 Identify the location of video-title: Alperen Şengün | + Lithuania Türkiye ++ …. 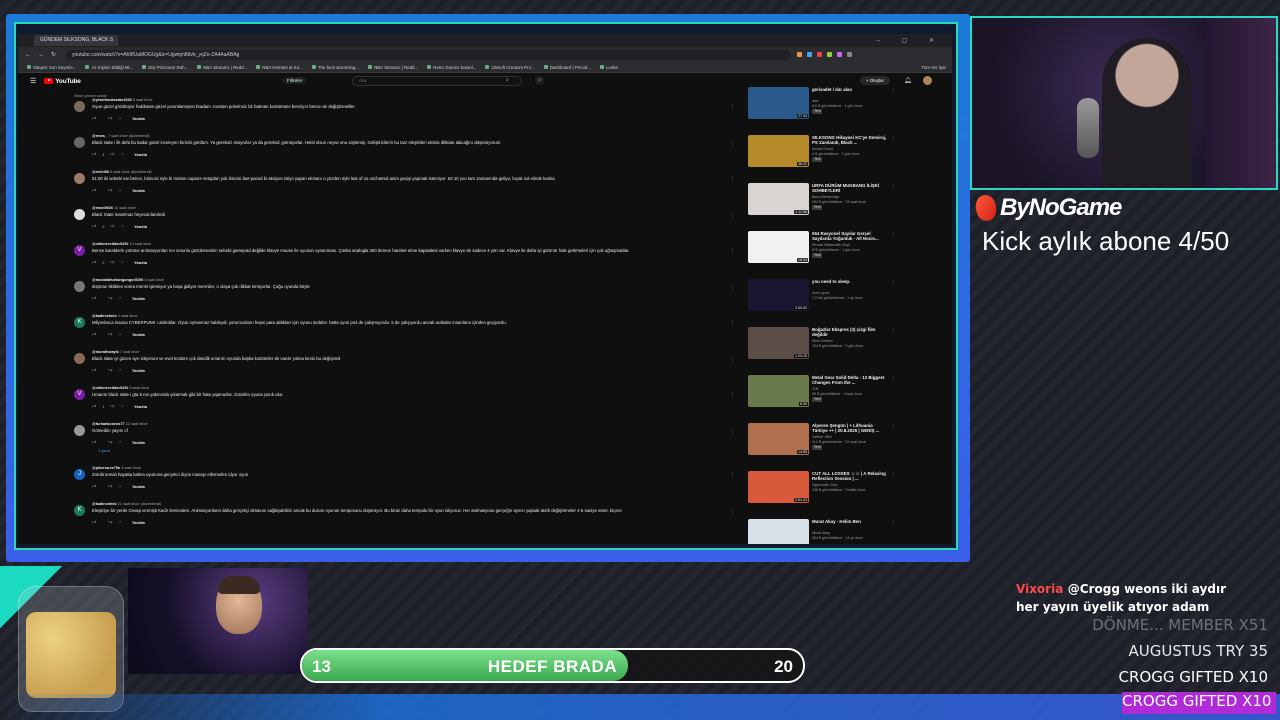
(850, 428).